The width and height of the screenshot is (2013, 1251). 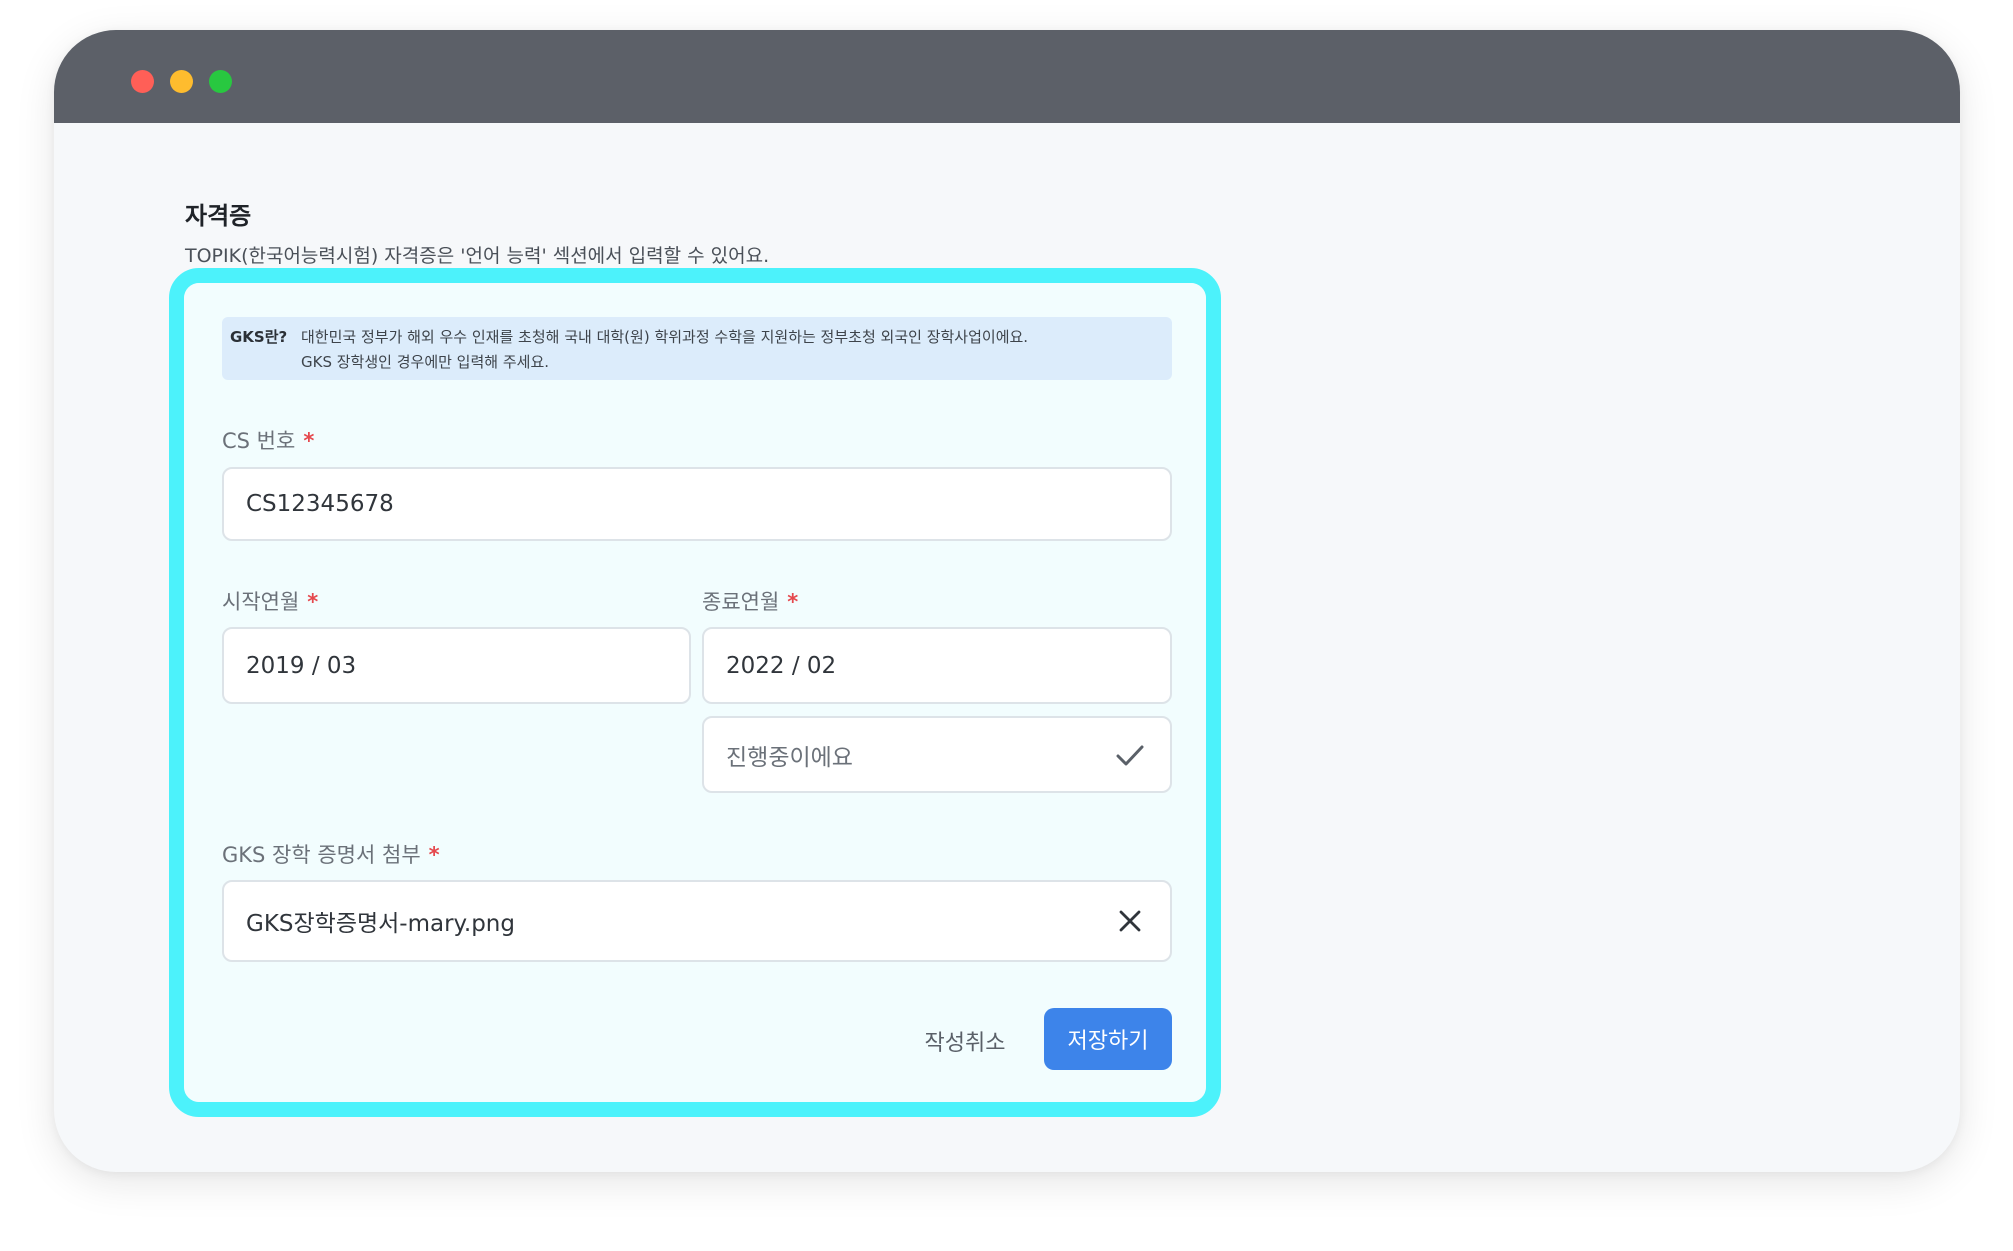 I want to click on end-date-label: 종료연월 *, so click(x=750, y=601).